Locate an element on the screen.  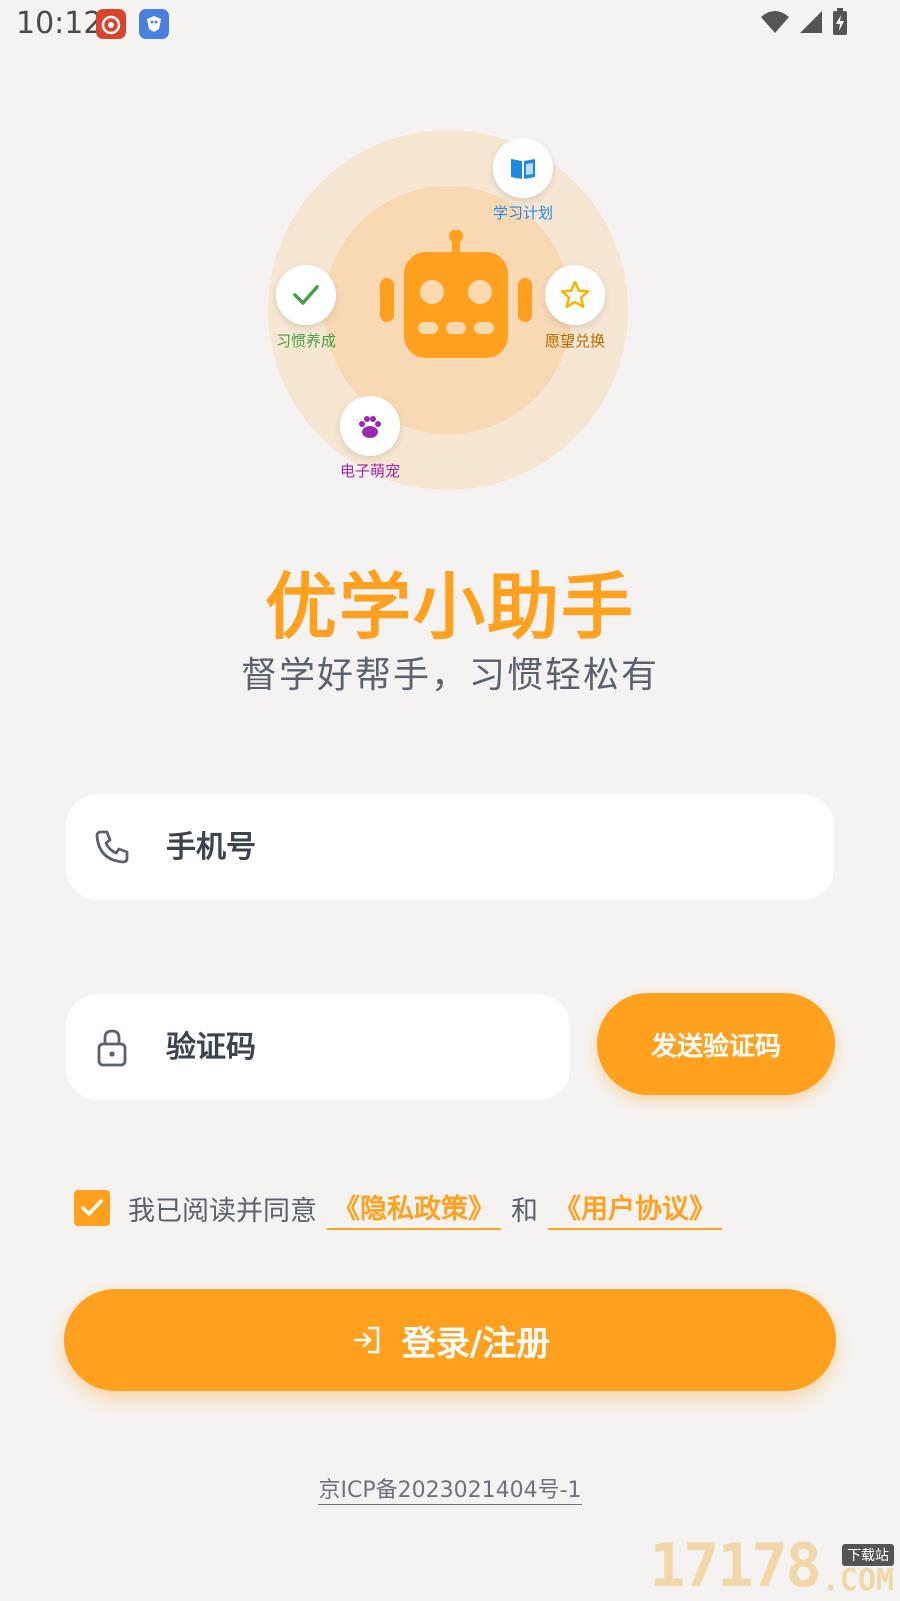
feature-study-plan is located at coordinates (523, 168).